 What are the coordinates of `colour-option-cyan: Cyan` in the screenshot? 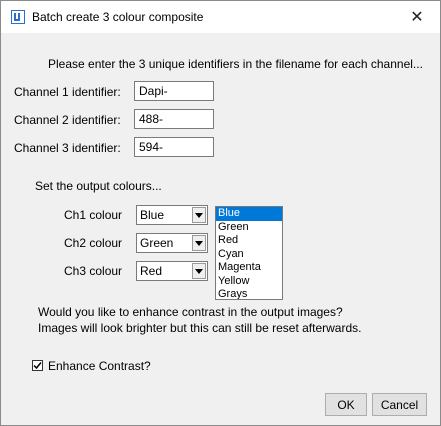 It's located at (249, 255).